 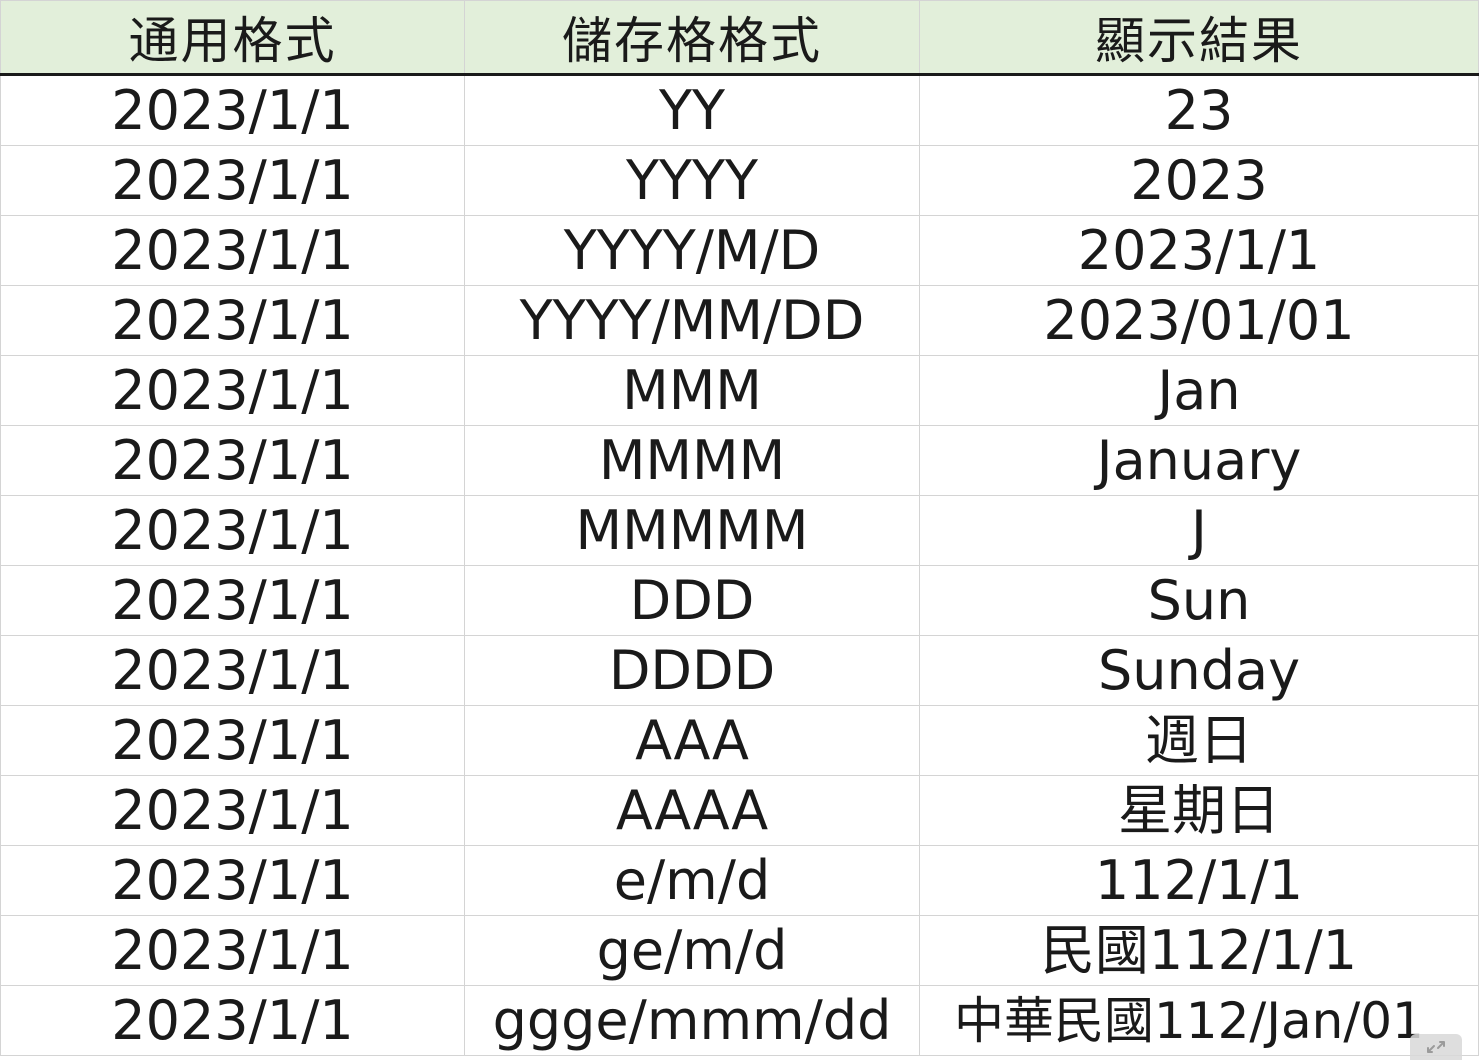 What do you see at coordinates (1199, 110) in the screenshot?
I see `cell-display-result: 23` at bounding box center [1199, 110].